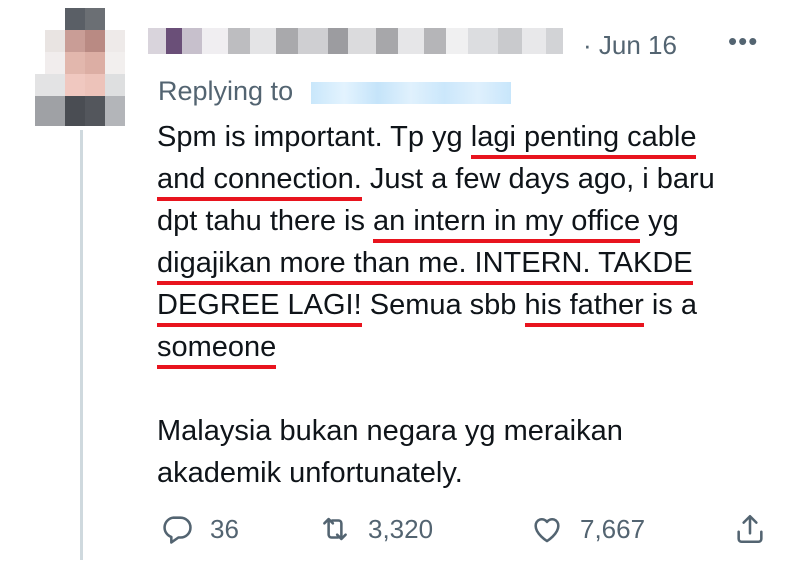  I want to click on tweet-actions: 36 3,320 7,667, so click(400, 532).